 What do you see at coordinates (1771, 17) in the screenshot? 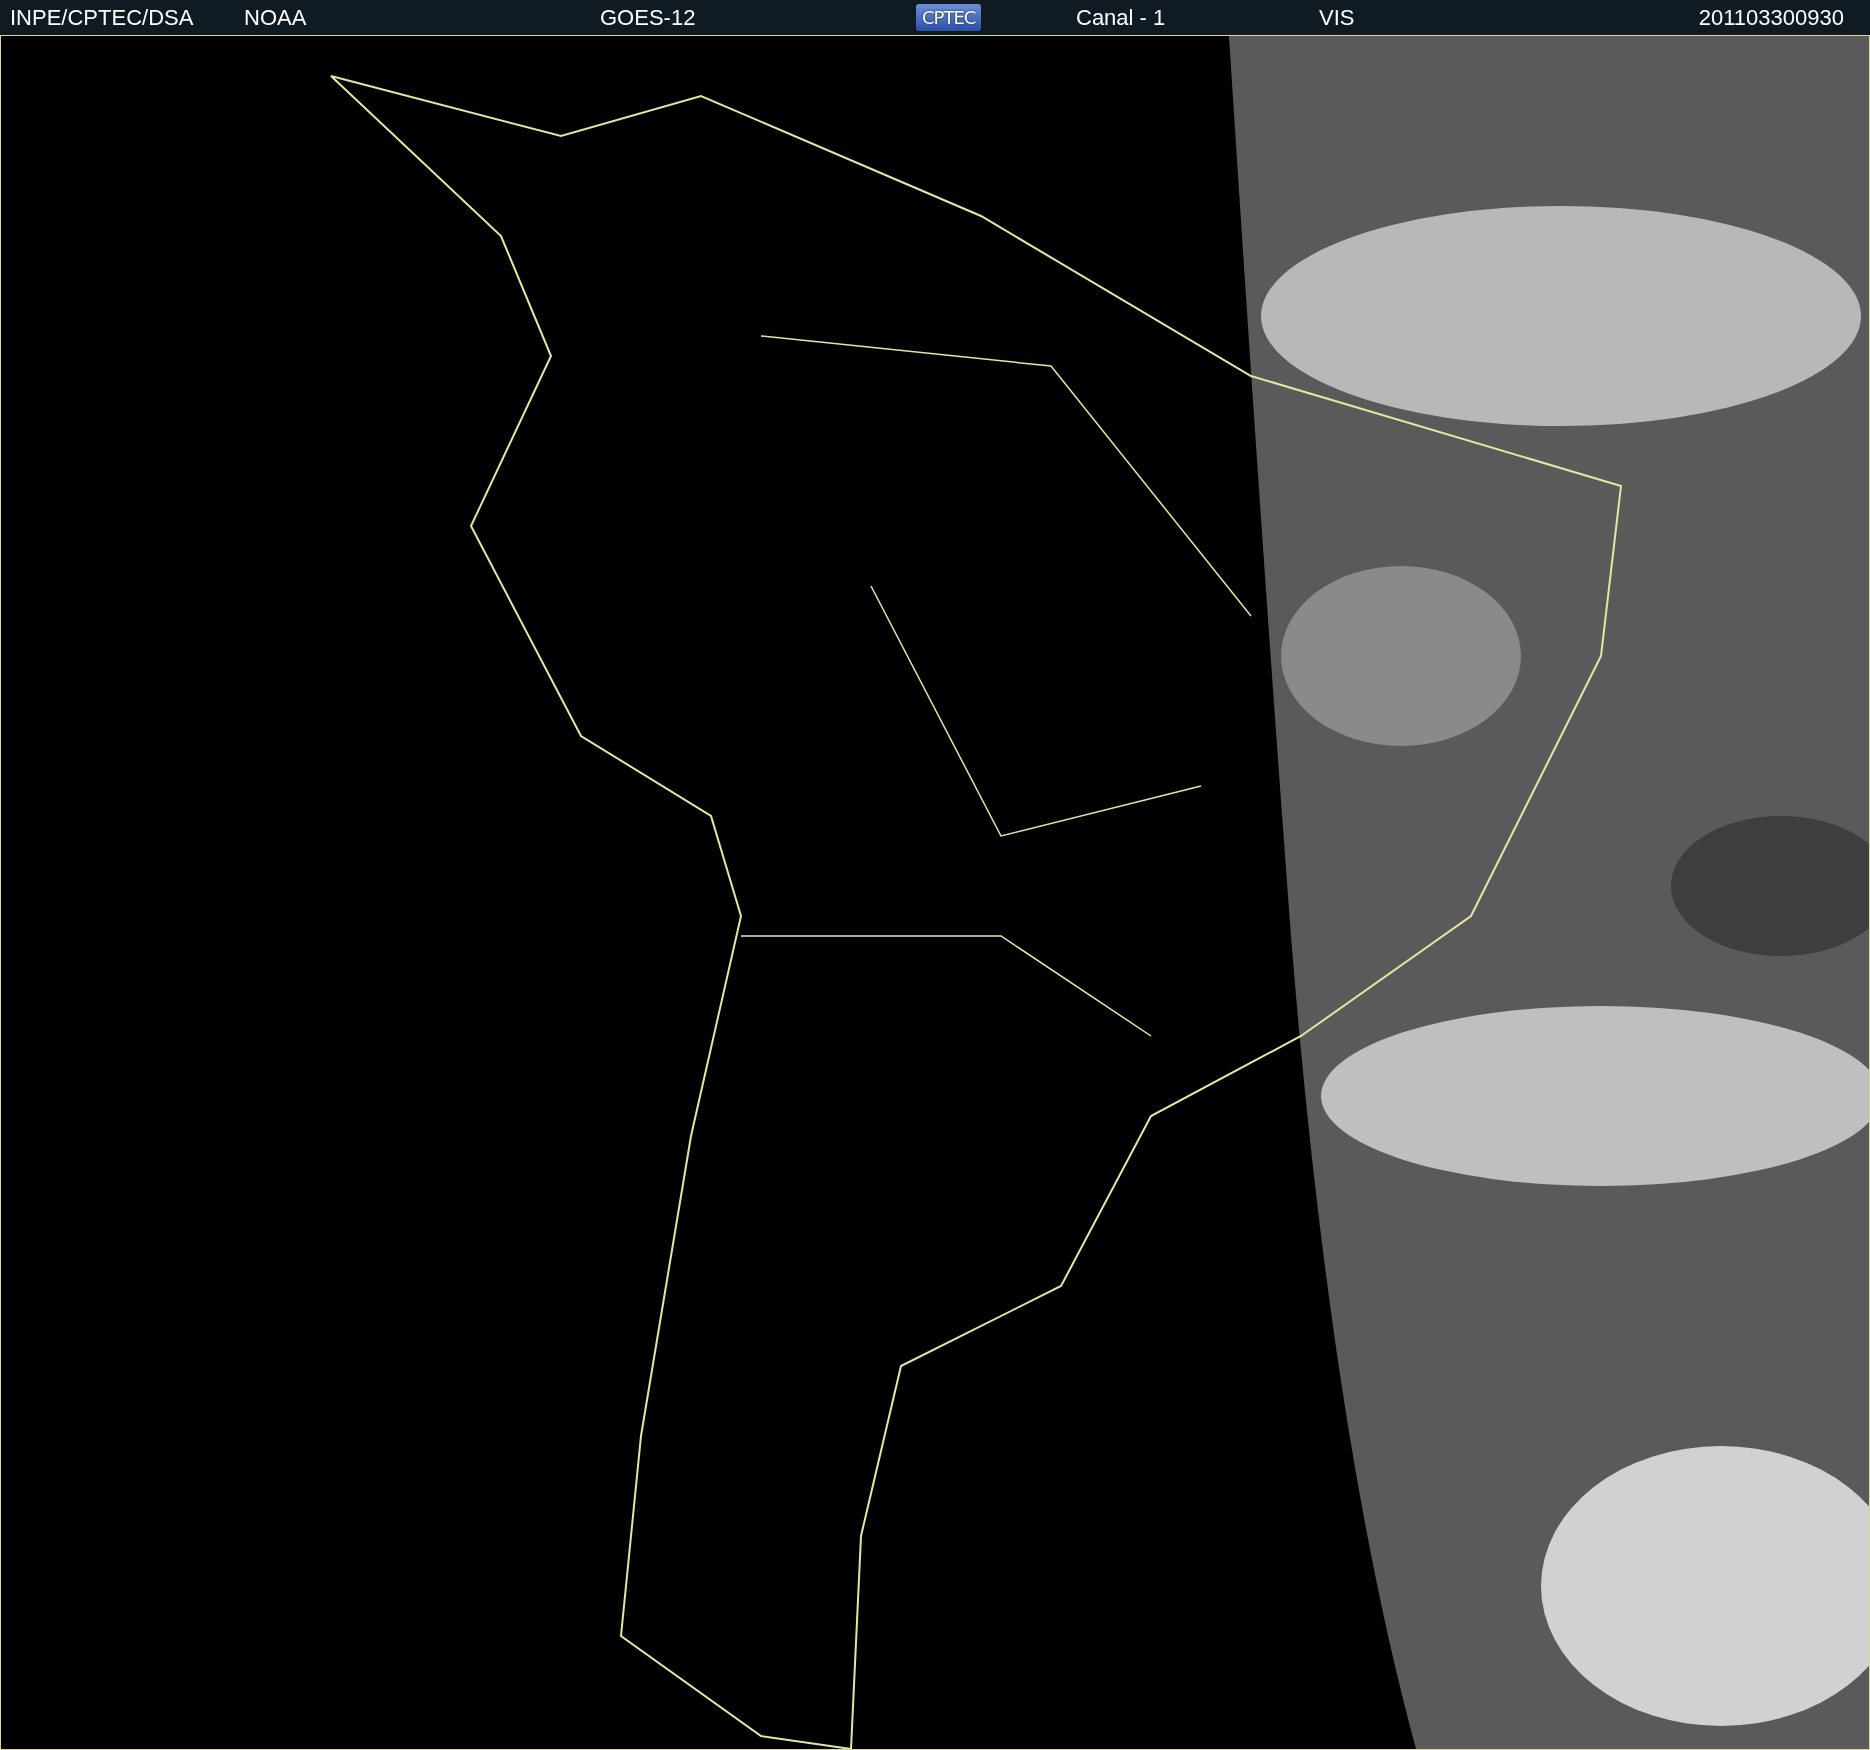
I see `header-label: 201103300930` at bounding box center [1771, 17].